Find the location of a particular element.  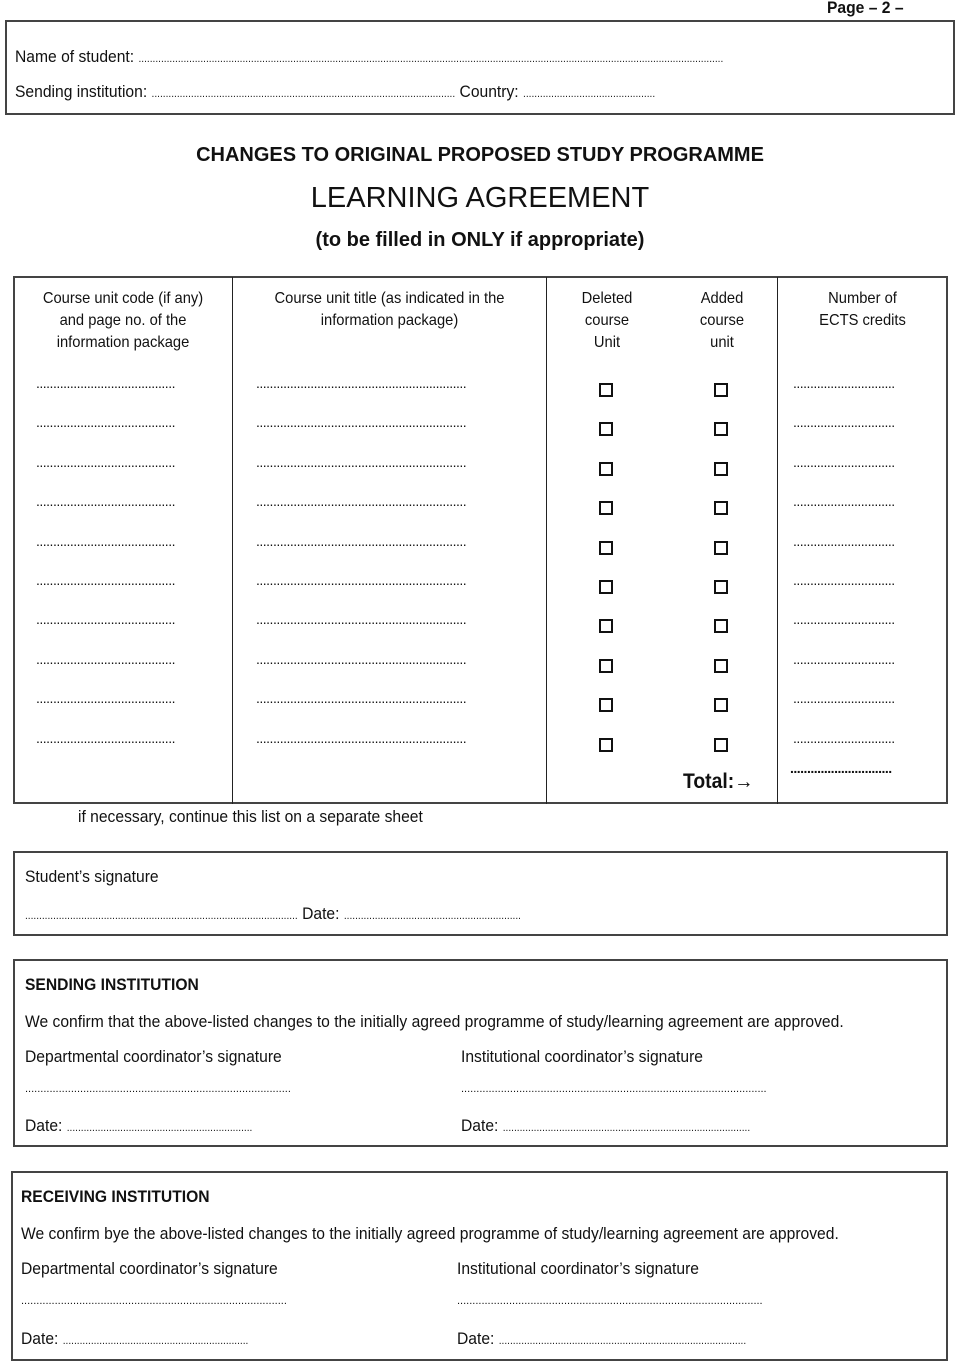

receiving-inst-label: Institutional coordinator’s signature is located at coordinates (578, 1268).